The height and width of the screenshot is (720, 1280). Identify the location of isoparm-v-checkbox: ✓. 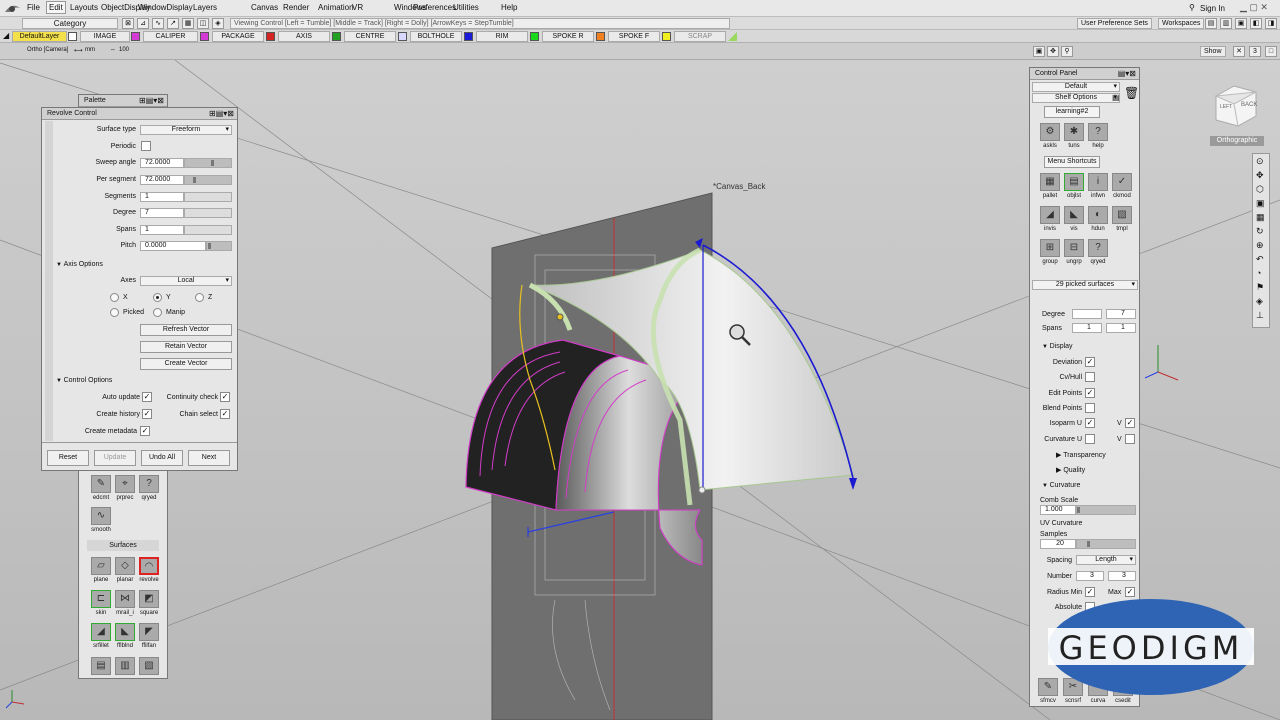
(1130, 423).